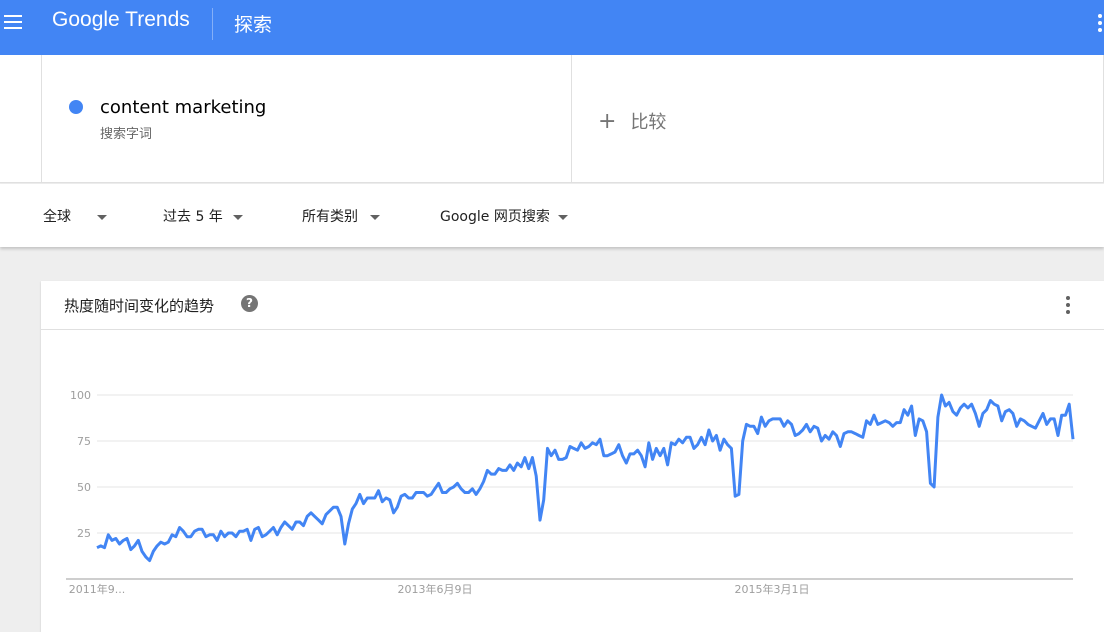  What do you see at coordinates (183, 107) in the screenshot?
I see `search-term-text: content marketing` at bounding box center [183, 107].